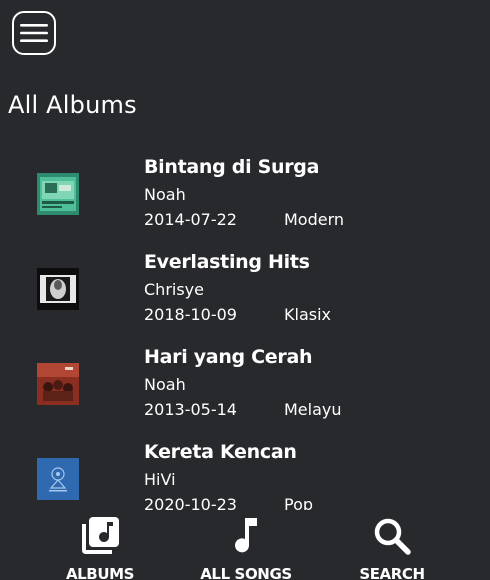  I want to click on album-row: Kereta Kencan HiVi 2020-10-23 Pop, so click(245, 471).